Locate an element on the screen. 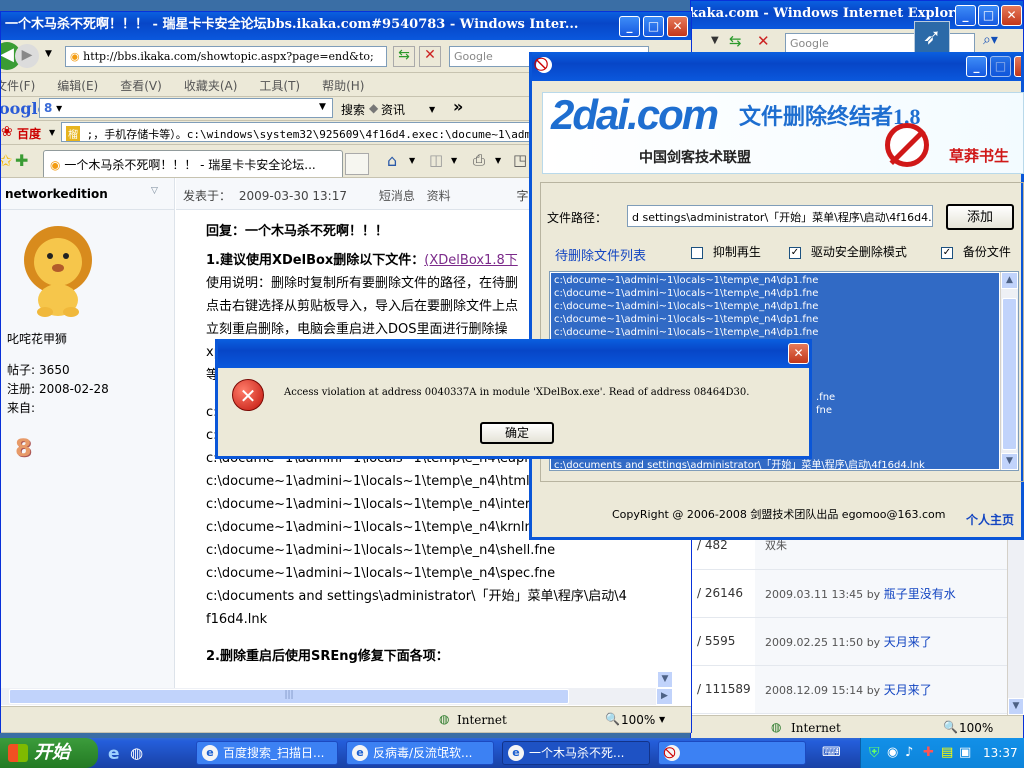  start-button: 开始 is located at coordinates (49, 753).